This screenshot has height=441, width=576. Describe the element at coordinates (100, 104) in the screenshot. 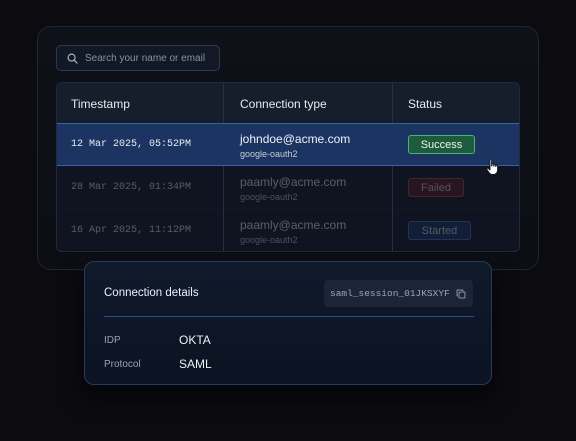

I see `header-timestamp: Timestamp` at that location.